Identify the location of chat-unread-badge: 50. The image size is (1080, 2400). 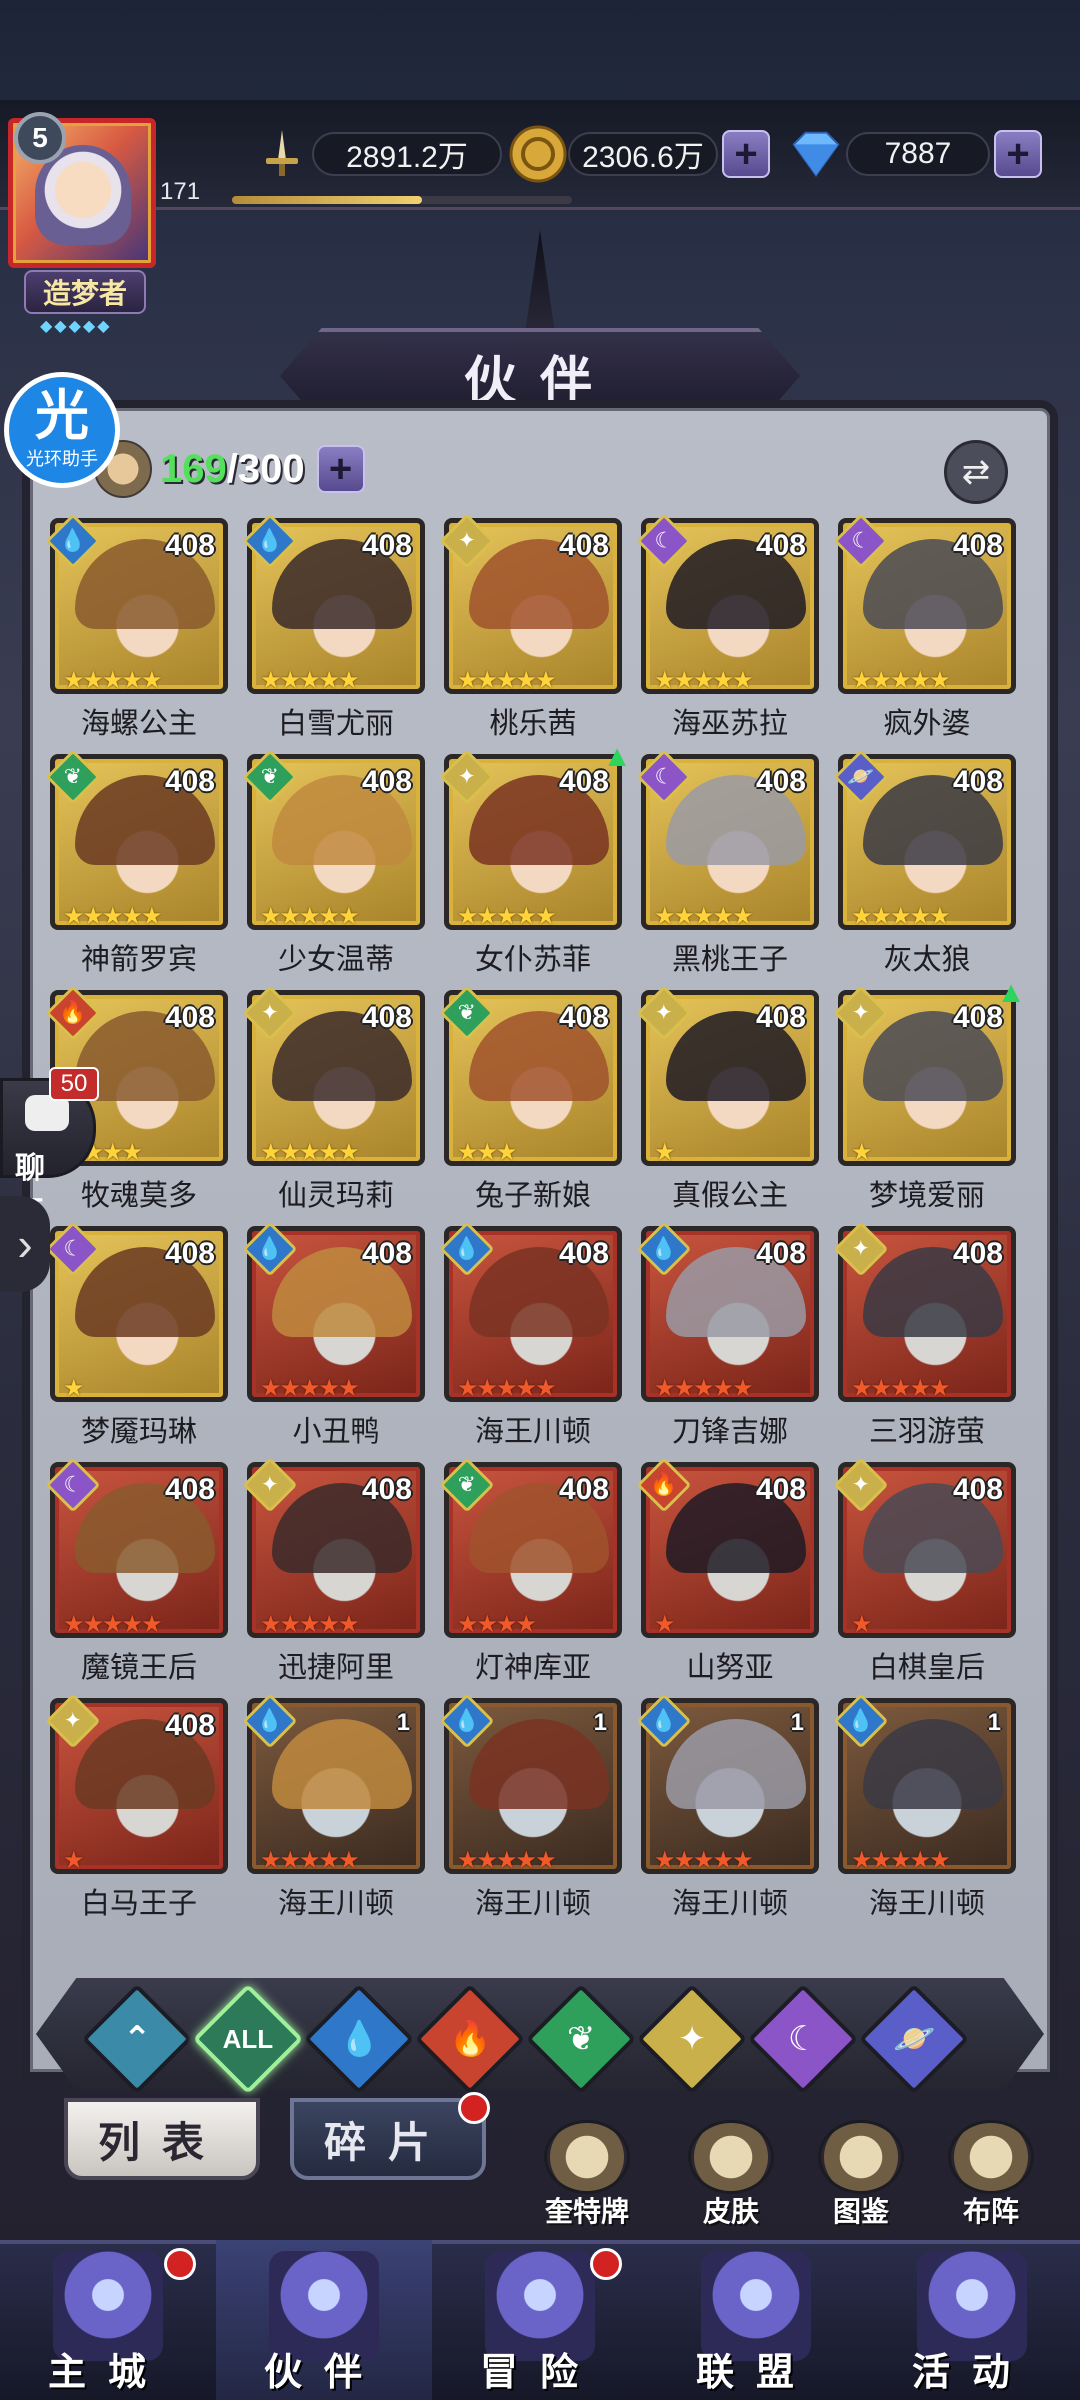
(74, 1084).